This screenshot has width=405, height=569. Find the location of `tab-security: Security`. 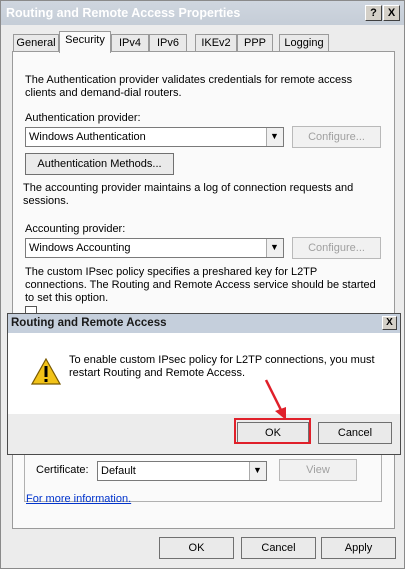

tab-security: Security is located at coordinates (85, 42).